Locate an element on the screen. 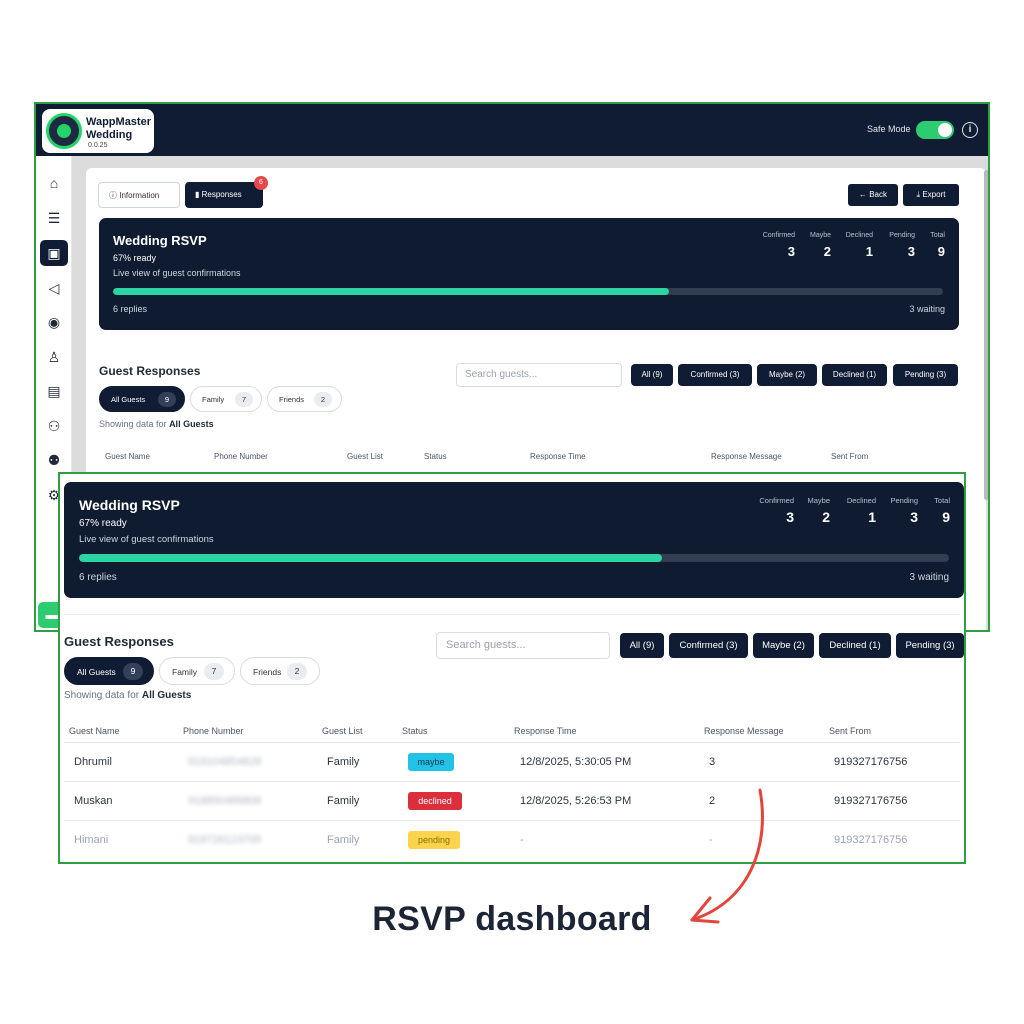 The height and width of the screenshot is (1024, 1024). stat-confirmed-label: Confirmed is located at coordinates (776, 500).